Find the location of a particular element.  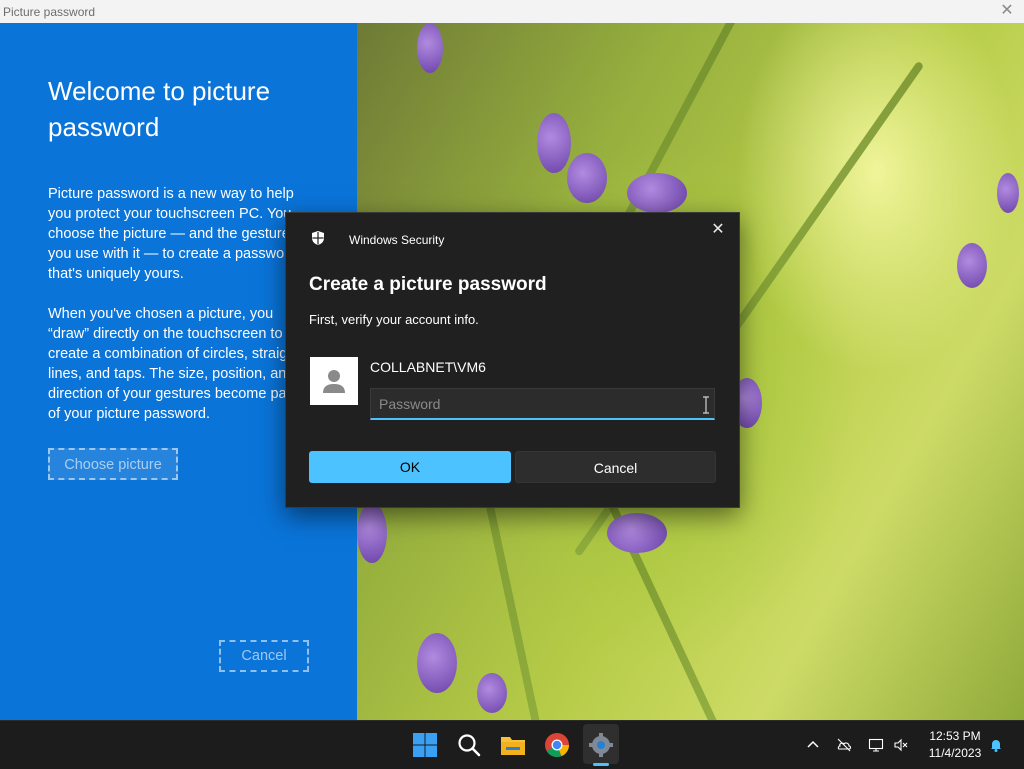

clock-time: 12:53 PM is located at coordinates (955, 736).